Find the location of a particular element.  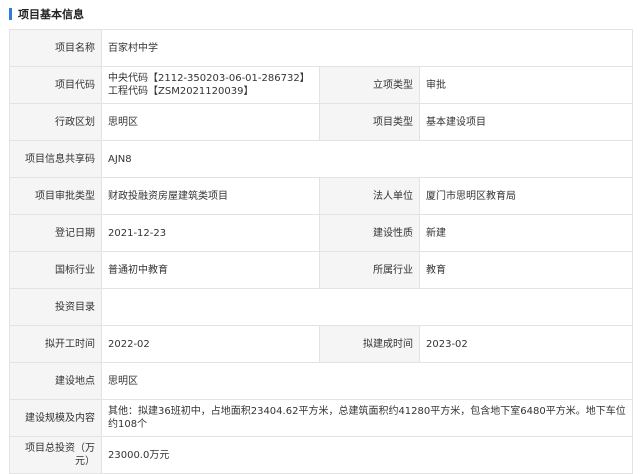

table-row: 项目审批类型 财政投融资房屋建筑类项目 法人单位 厦门市思明区教育局 is located at coordinates (321, 196).